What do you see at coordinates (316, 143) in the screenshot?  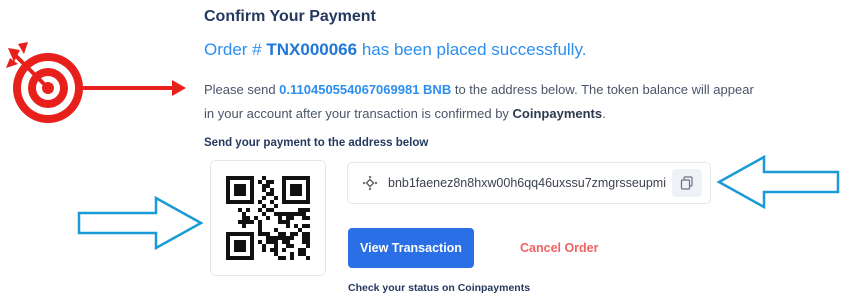 I see `send-label: Send your payment to the address below` at bounding box center [316, 143].